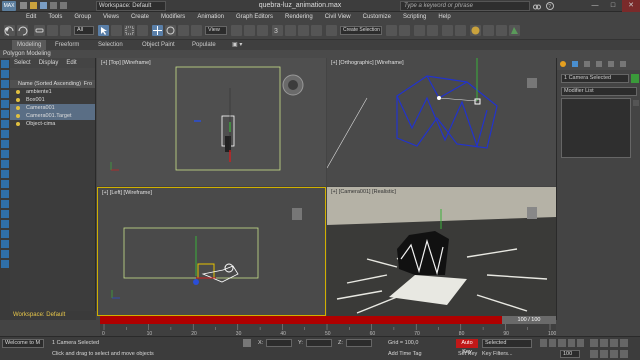 Image resolution: width=640 pixels, height=360 pixels. What do you see at coordinates (127, 193) in the screenshot?
I see `viewport-left-label: [+] [Left] [Wireframe]` at bounding box center [127, 193].